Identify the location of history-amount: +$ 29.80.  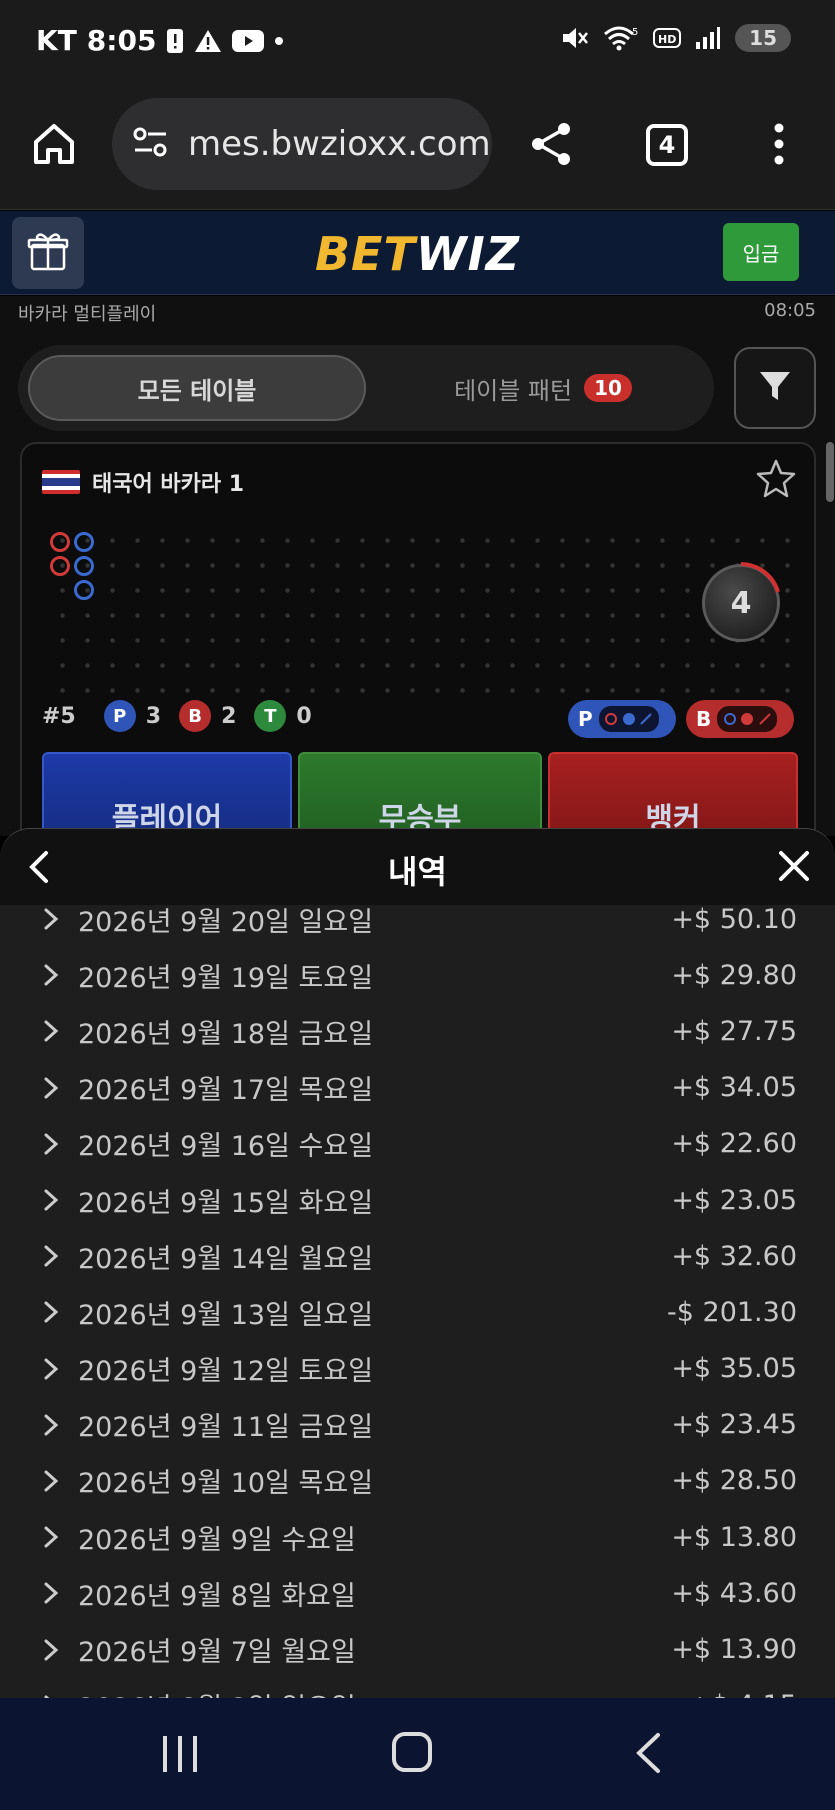
(734, 975).